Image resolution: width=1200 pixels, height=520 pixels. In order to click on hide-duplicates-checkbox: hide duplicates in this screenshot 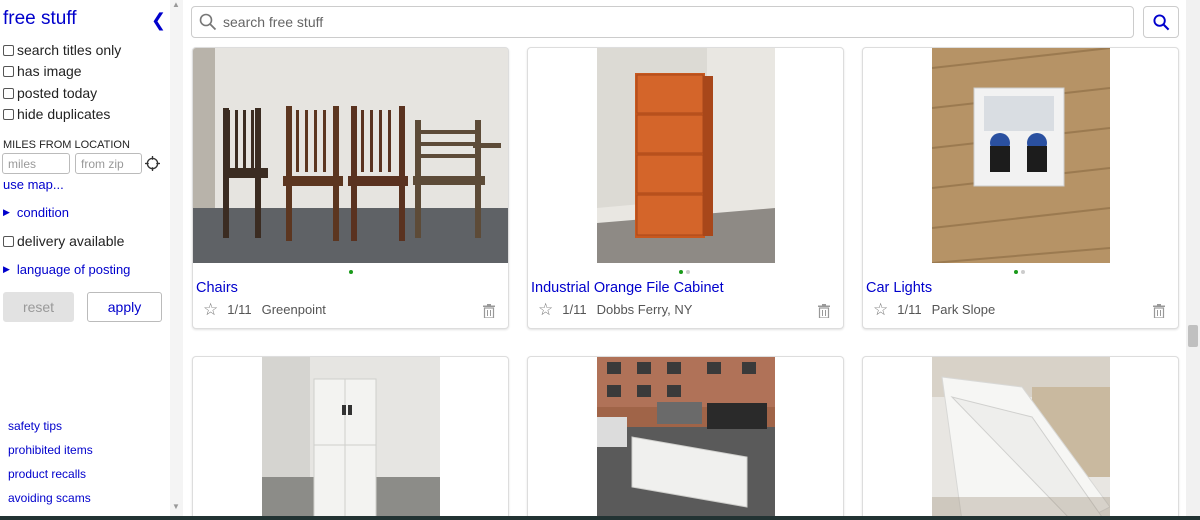, I will do `click(56, 114)`.